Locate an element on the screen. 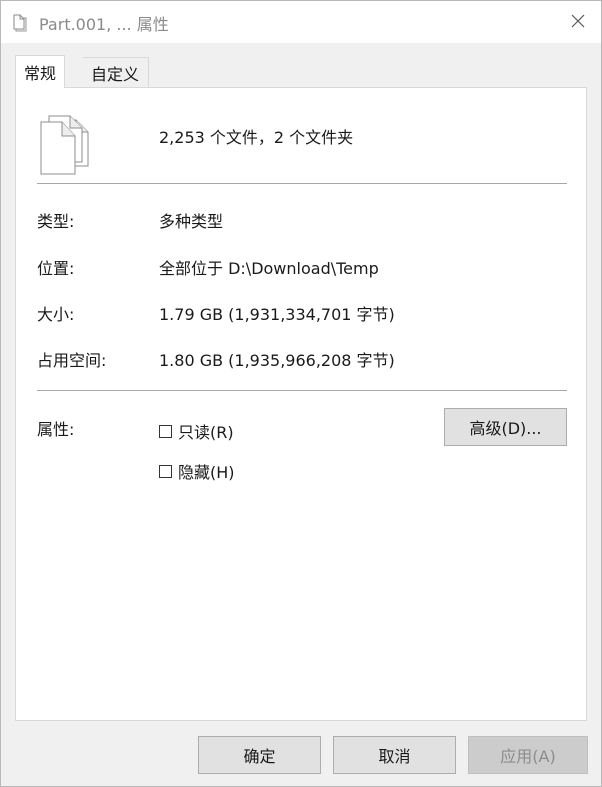  attributes-label: 属性: is located at coordinates (56, 429).